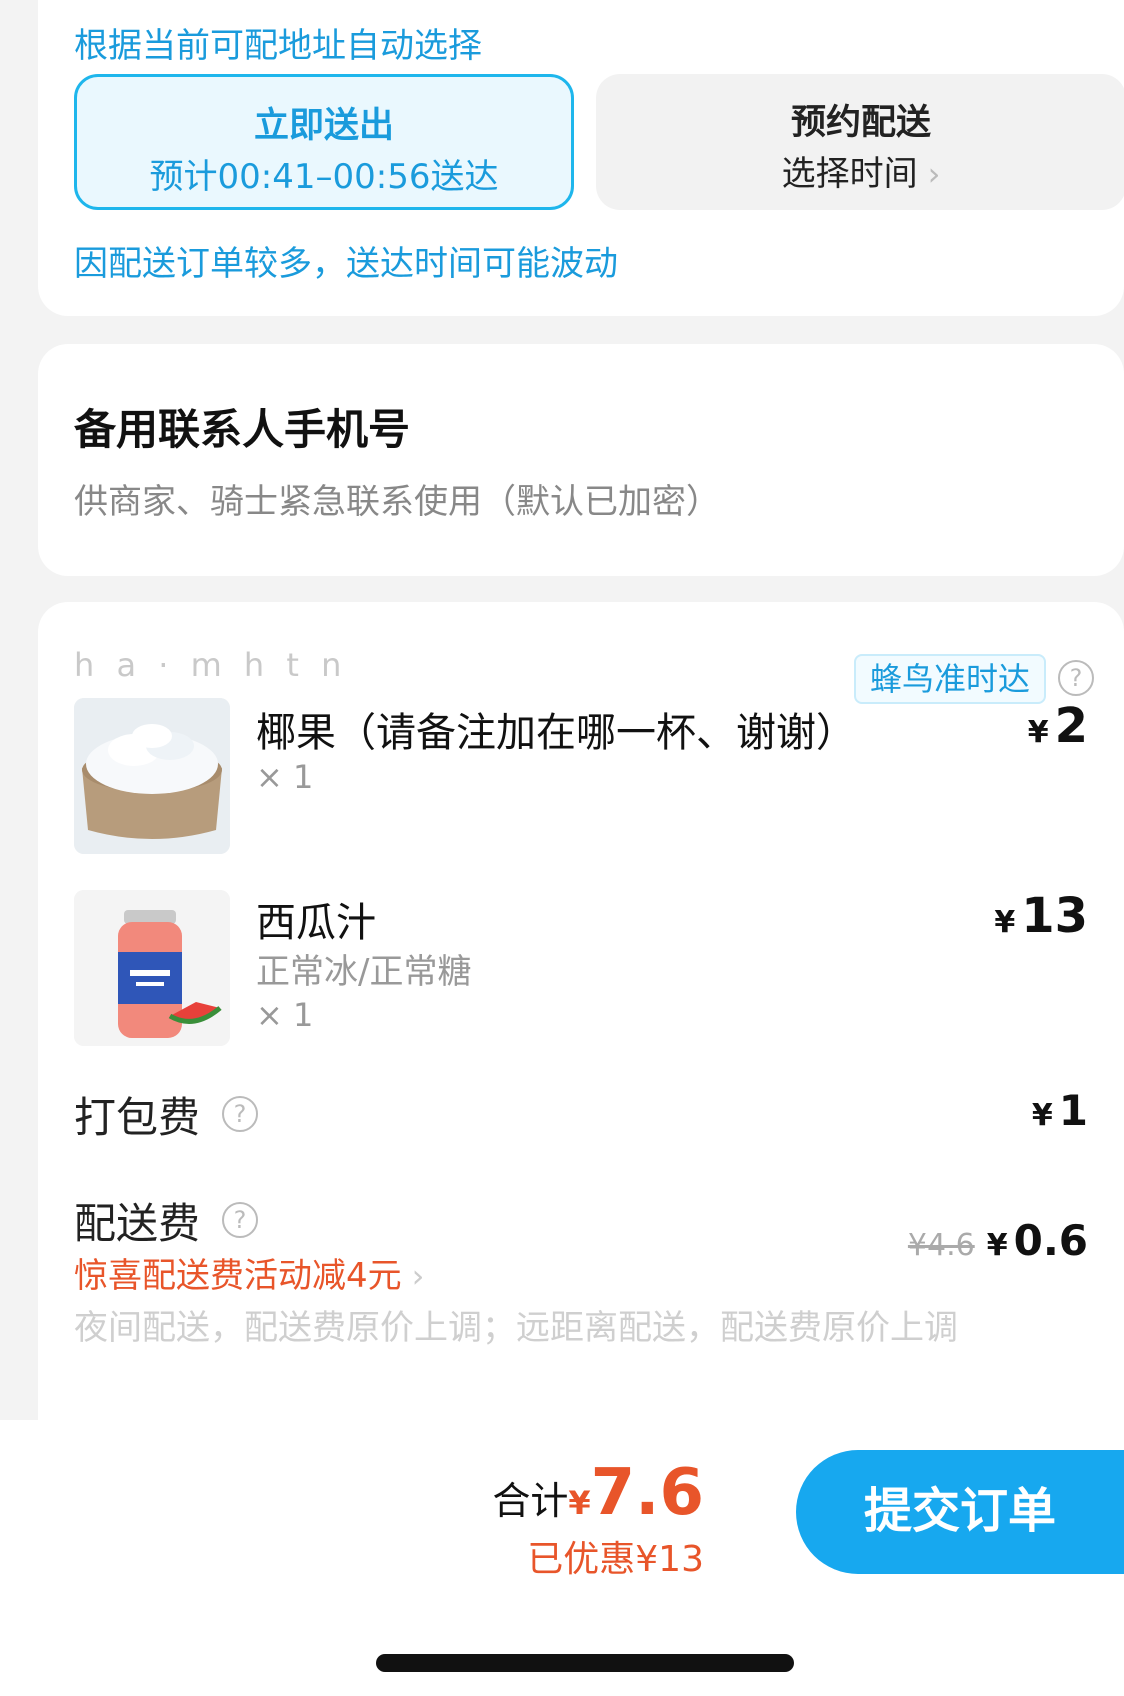  Describe the element at coordinates (346, 264) in the screenshot. I see `delivery-notice: 因配送订单较多，送达时间可能波动` at that location.